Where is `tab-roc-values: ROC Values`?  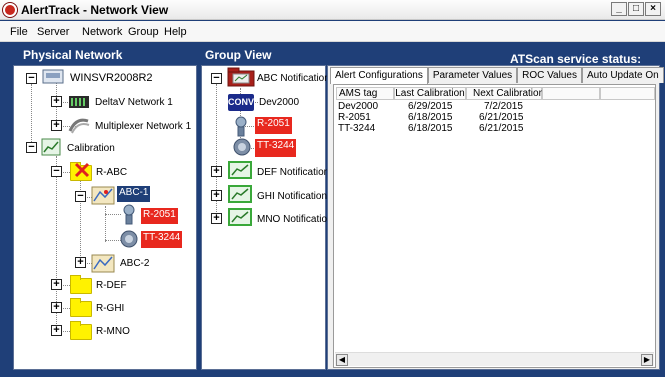 tab-roc-values: ROC Values is located at coordinates (549, 75).